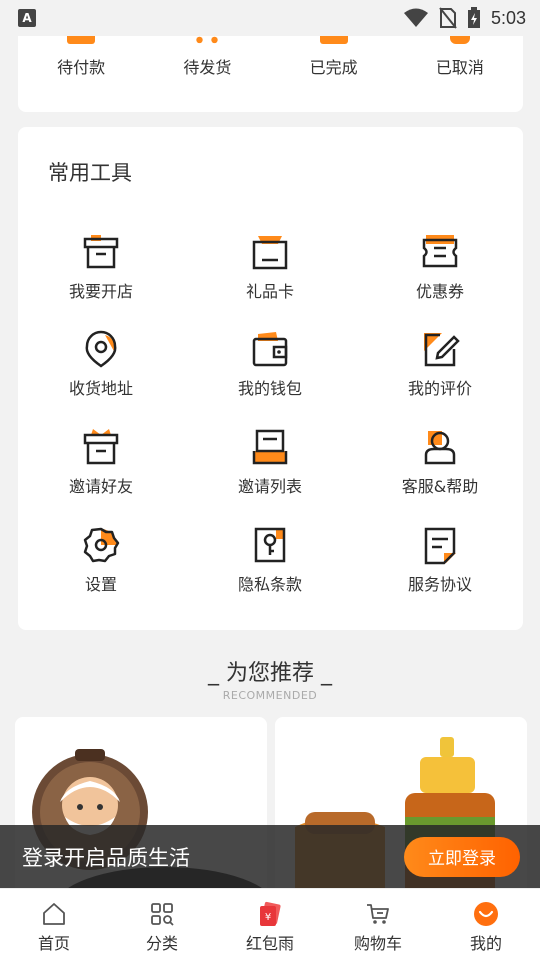 The width and height of the screenshot is (540, 960). I want to click on tool-gift-card: 礼品卡, so click(270, 267).